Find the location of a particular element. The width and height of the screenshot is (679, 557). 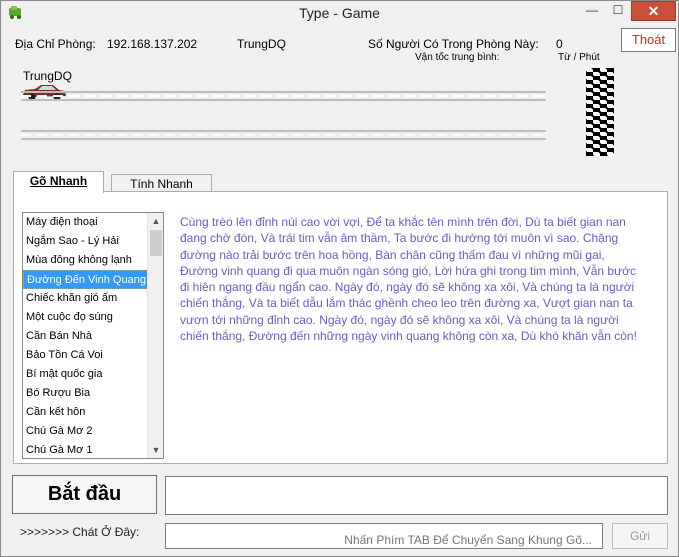

exit-button: Thoát is located at coordinates (648, 40).